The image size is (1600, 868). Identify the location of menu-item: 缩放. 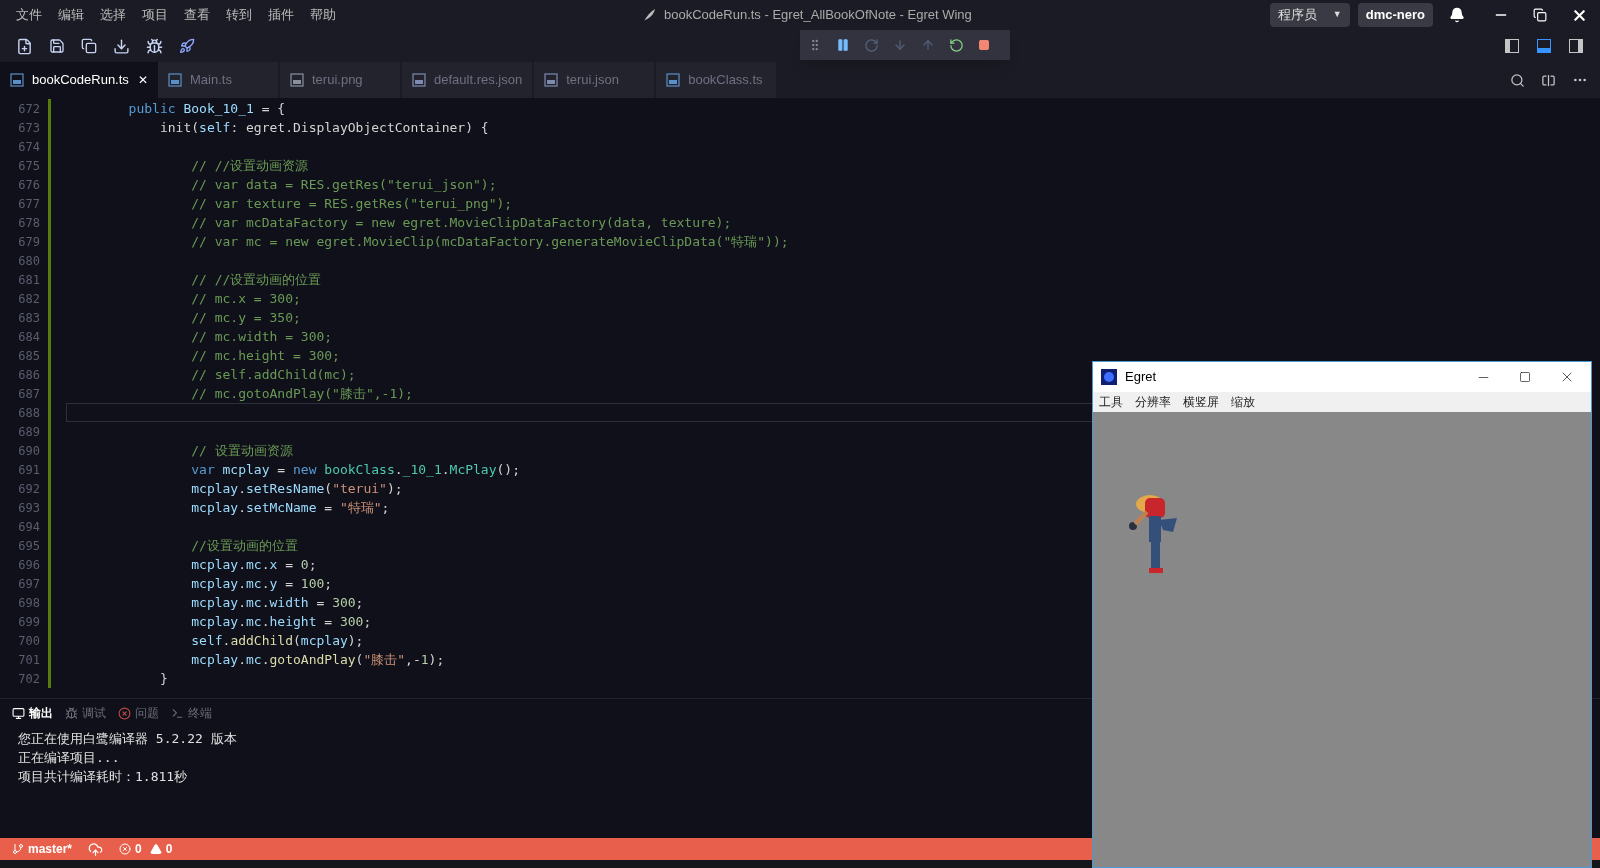
(1243, 402).